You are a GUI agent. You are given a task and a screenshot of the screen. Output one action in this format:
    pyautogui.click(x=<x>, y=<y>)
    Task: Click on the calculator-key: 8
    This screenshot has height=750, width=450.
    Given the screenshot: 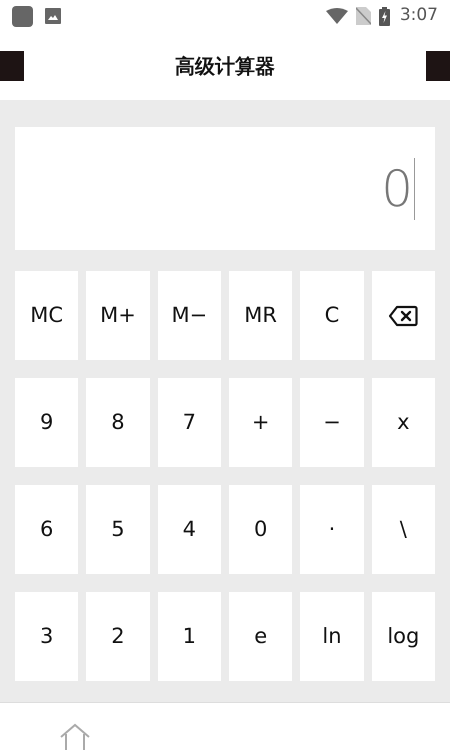 What is the action you would take?
    pyautogui.click(x=118, y=422)
    